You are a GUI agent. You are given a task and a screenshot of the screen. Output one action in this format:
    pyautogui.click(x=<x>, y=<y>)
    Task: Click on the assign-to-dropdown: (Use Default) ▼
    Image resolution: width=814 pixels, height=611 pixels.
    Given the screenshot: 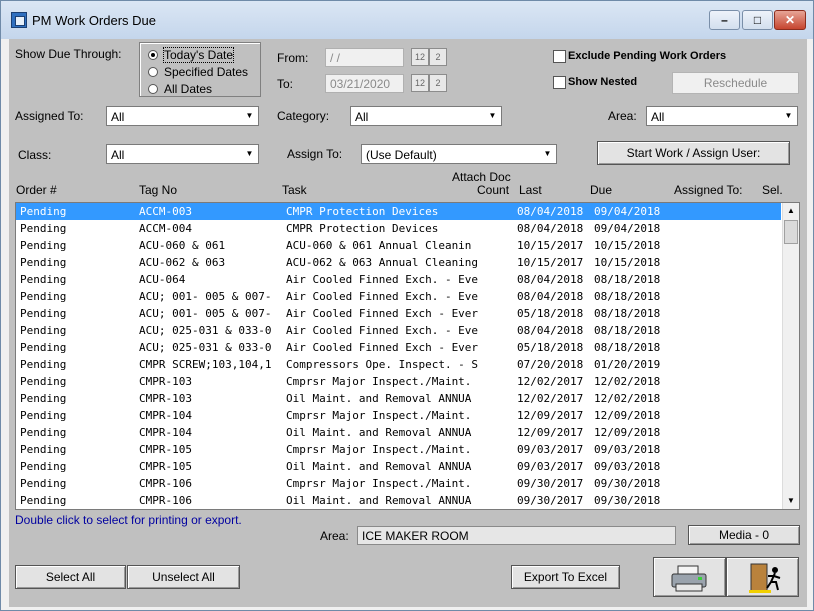 What is the action you would take?
    pyautogui.click(x=459, y=154)
    